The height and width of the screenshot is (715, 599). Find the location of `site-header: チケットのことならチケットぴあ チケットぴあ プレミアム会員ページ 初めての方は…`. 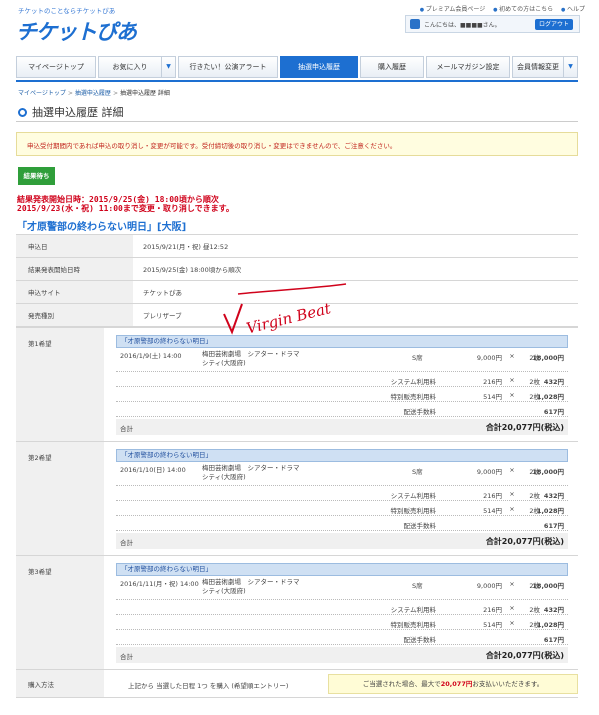

site-header: チケットのことならチケットぴあ チケットぴあ プレミアム会員ページ 初めての方は… is located at coordinates (299, 26).